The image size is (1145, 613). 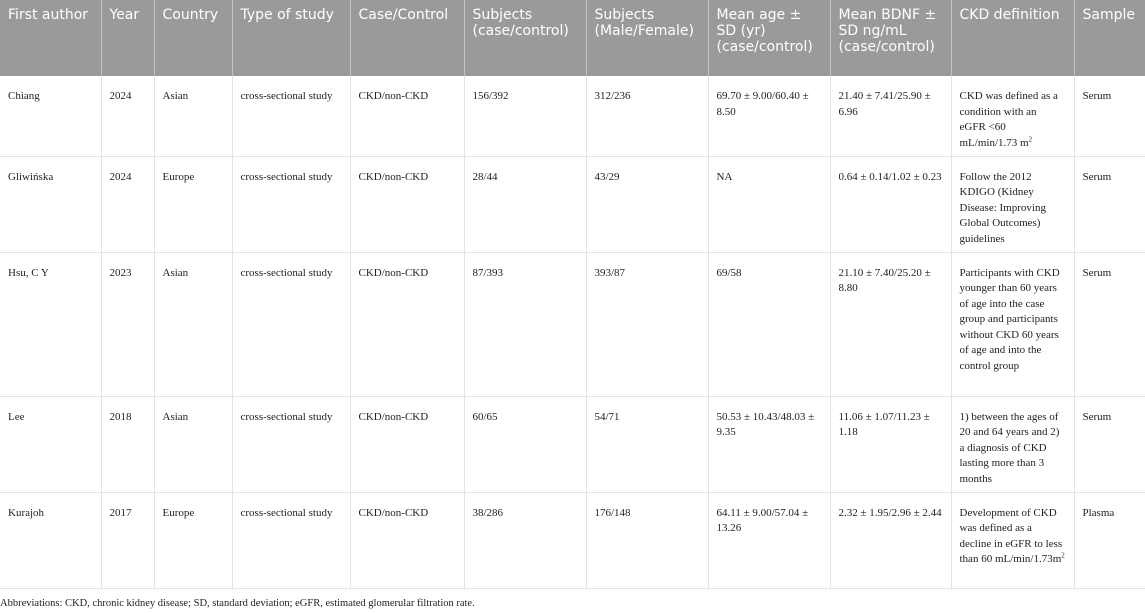 What do you see at coordinates (525, 204) in the screenshot?
I see `cell-subjects-case-control: 28/44` at bounding box center [525, 204].